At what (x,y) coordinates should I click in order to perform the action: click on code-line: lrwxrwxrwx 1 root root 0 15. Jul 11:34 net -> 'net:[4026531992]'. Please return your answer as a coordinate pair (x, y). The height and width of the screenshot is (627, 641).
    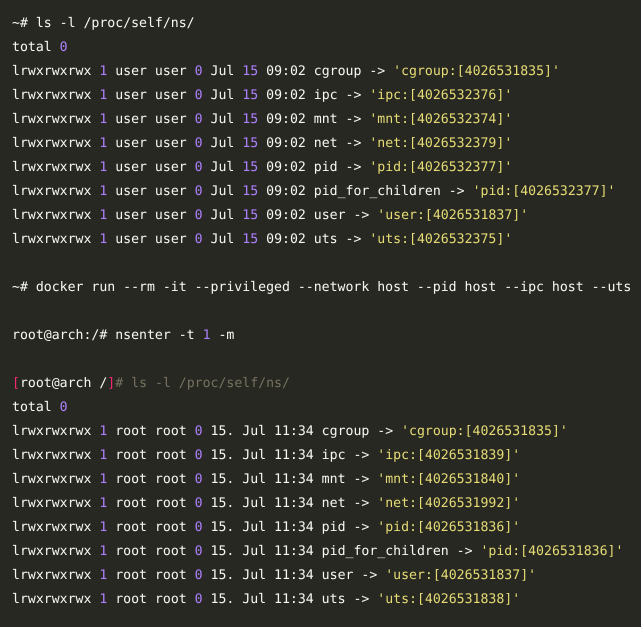
    Looking at the image, I should click on (266, 504).